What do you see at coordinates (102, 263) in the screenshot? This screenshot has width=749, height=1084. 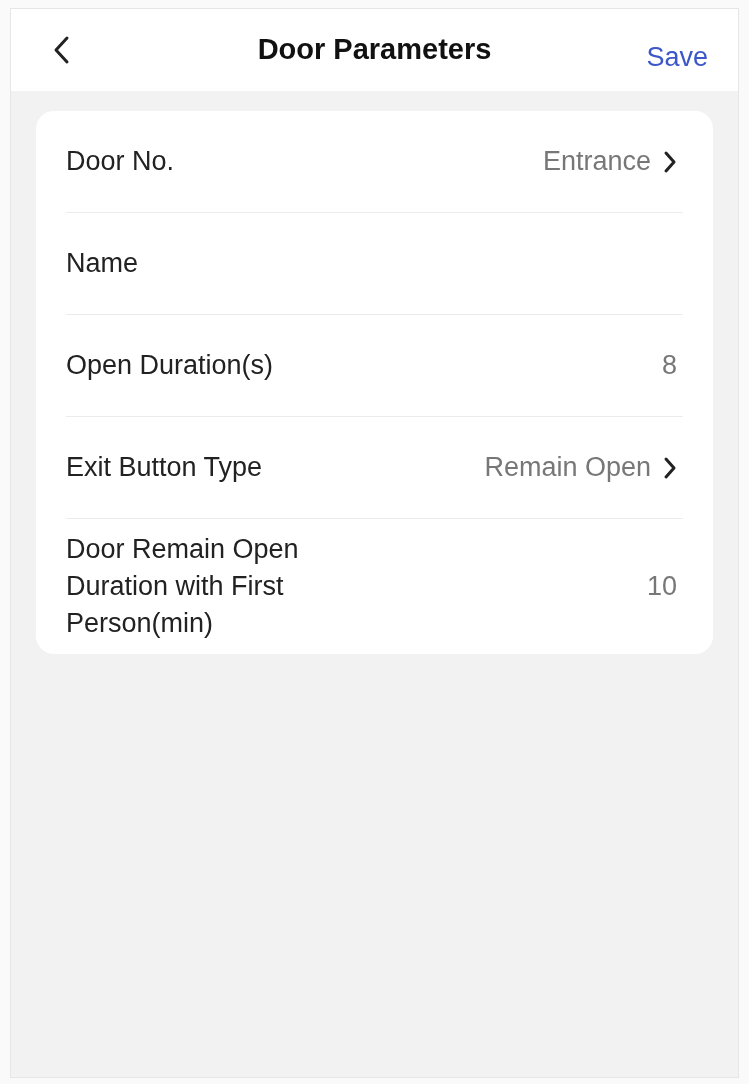 I see `row-label: Name` at bounding box center [102, 263].